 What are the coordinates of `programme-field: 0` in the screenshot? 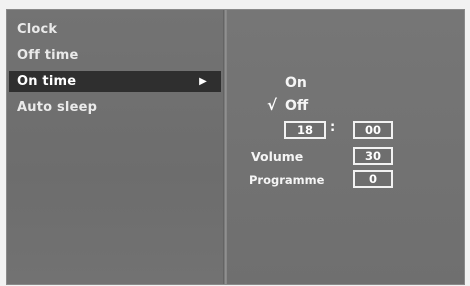 It's located at (373, 179).